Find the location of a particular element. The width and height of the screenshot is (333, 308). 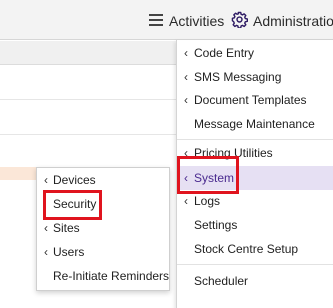

menu-item-sms-messaging: ‹ SMS Messaging is located at coordinates (255, 77).